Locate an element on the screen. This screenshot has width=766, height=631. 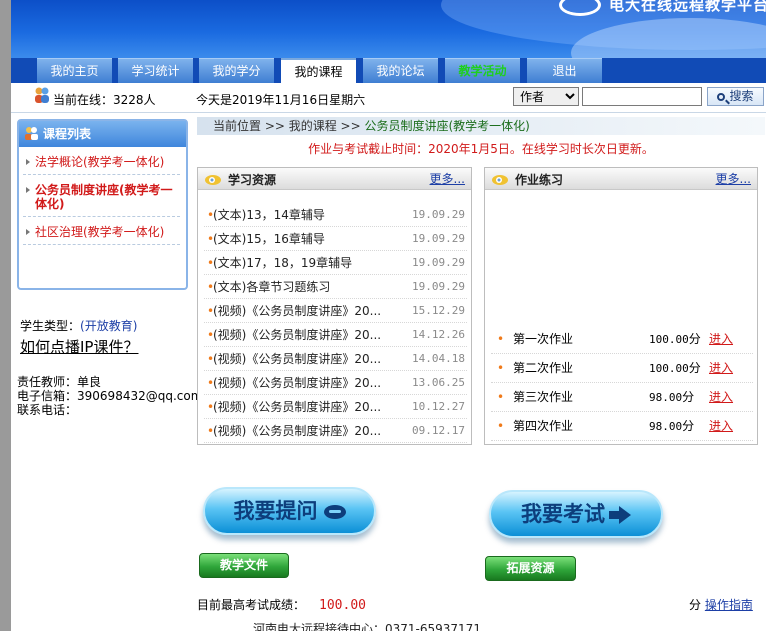
resource-item: • (文本)13，14章辅导 19.09.29 is located at coordinates (335, 215).